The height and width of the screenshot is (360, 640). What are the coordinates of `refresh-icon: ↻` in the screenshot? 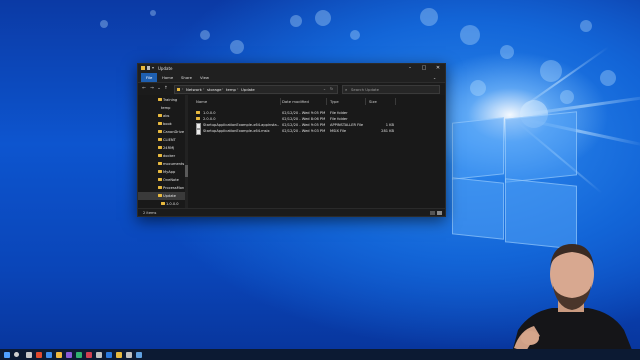 It's located at (331, 89).